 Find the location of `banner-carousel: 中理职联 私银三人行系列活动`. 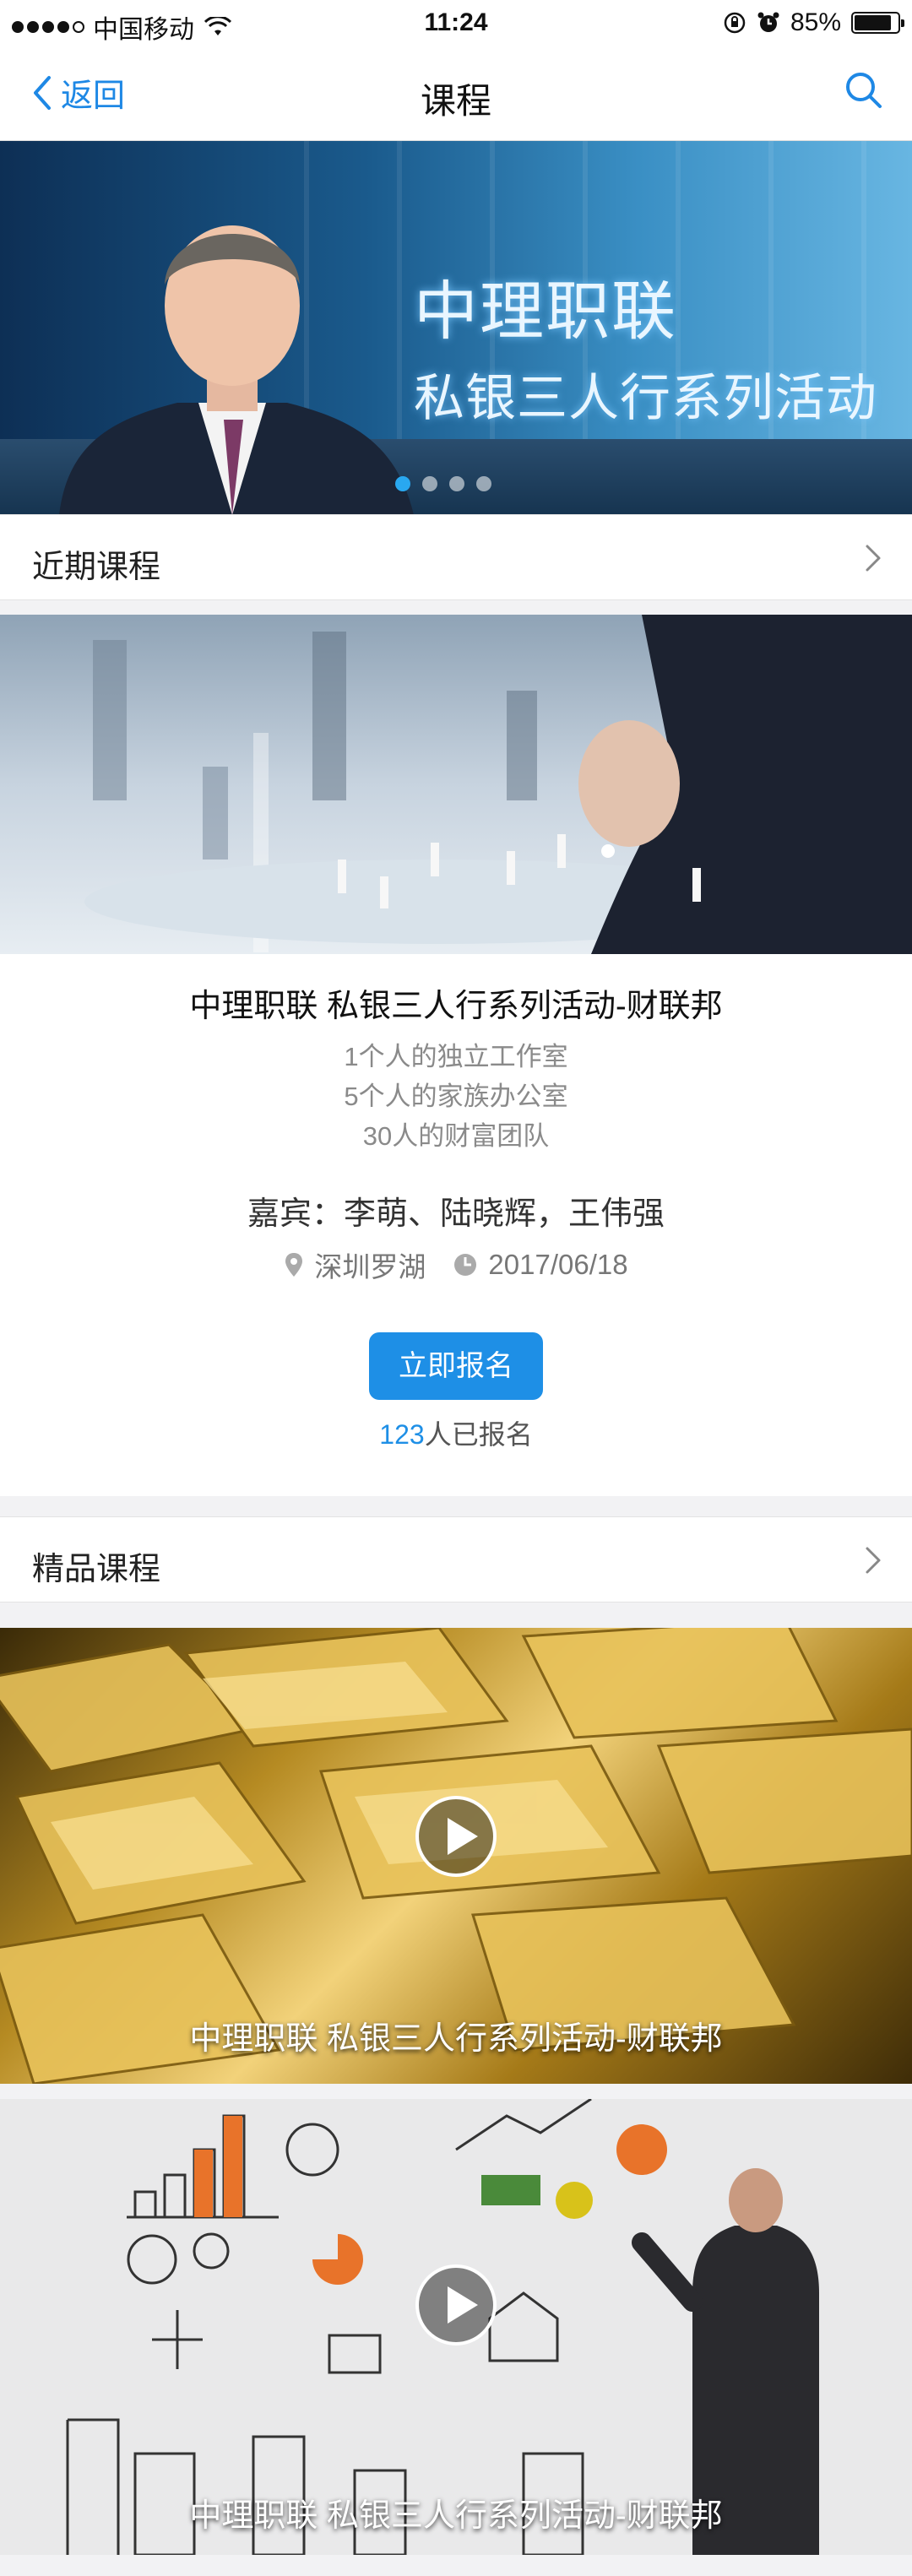

banner-carousel: 中理职联 私银三人行系列活动 is located at coordinates (456, 328).